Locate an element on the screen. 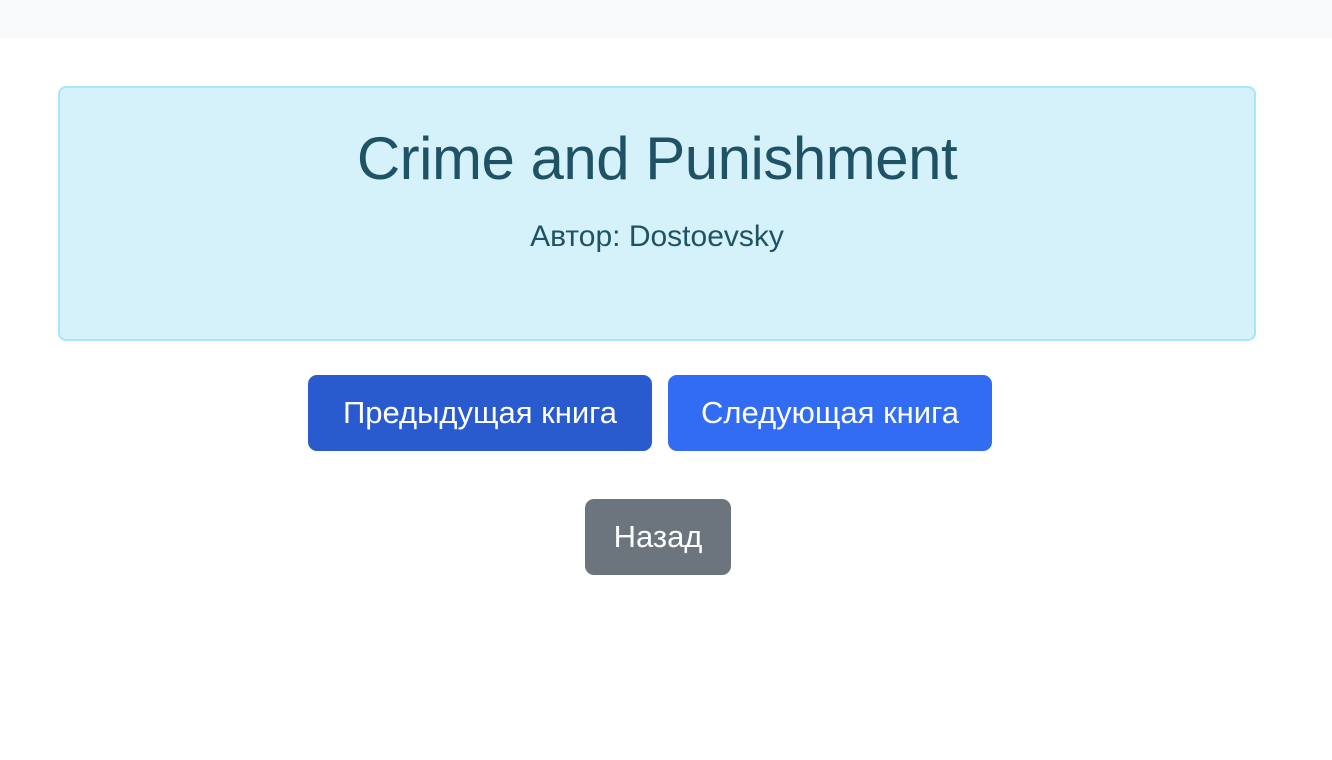  next-book-button: Следующая книга is located at coordinates (830, 413).